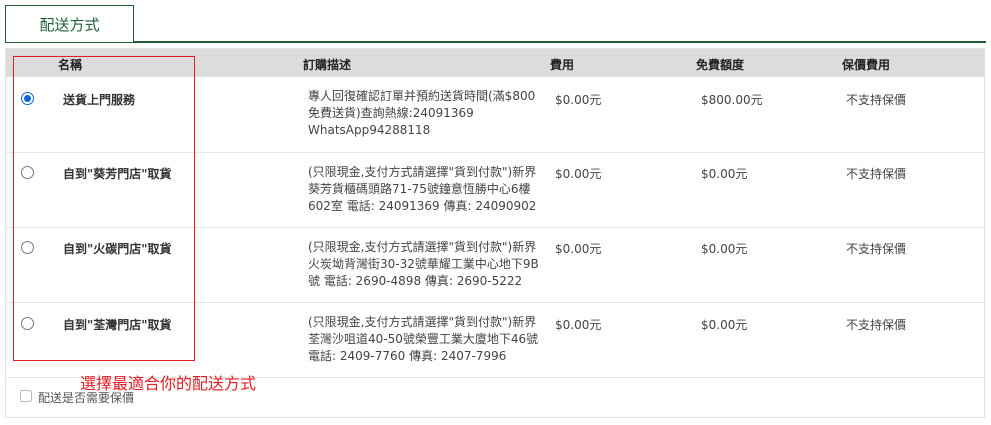  Describe the element at coordinates (720, 65) in the screenshot. I see `header-free-quota: 免費額度` at that location.